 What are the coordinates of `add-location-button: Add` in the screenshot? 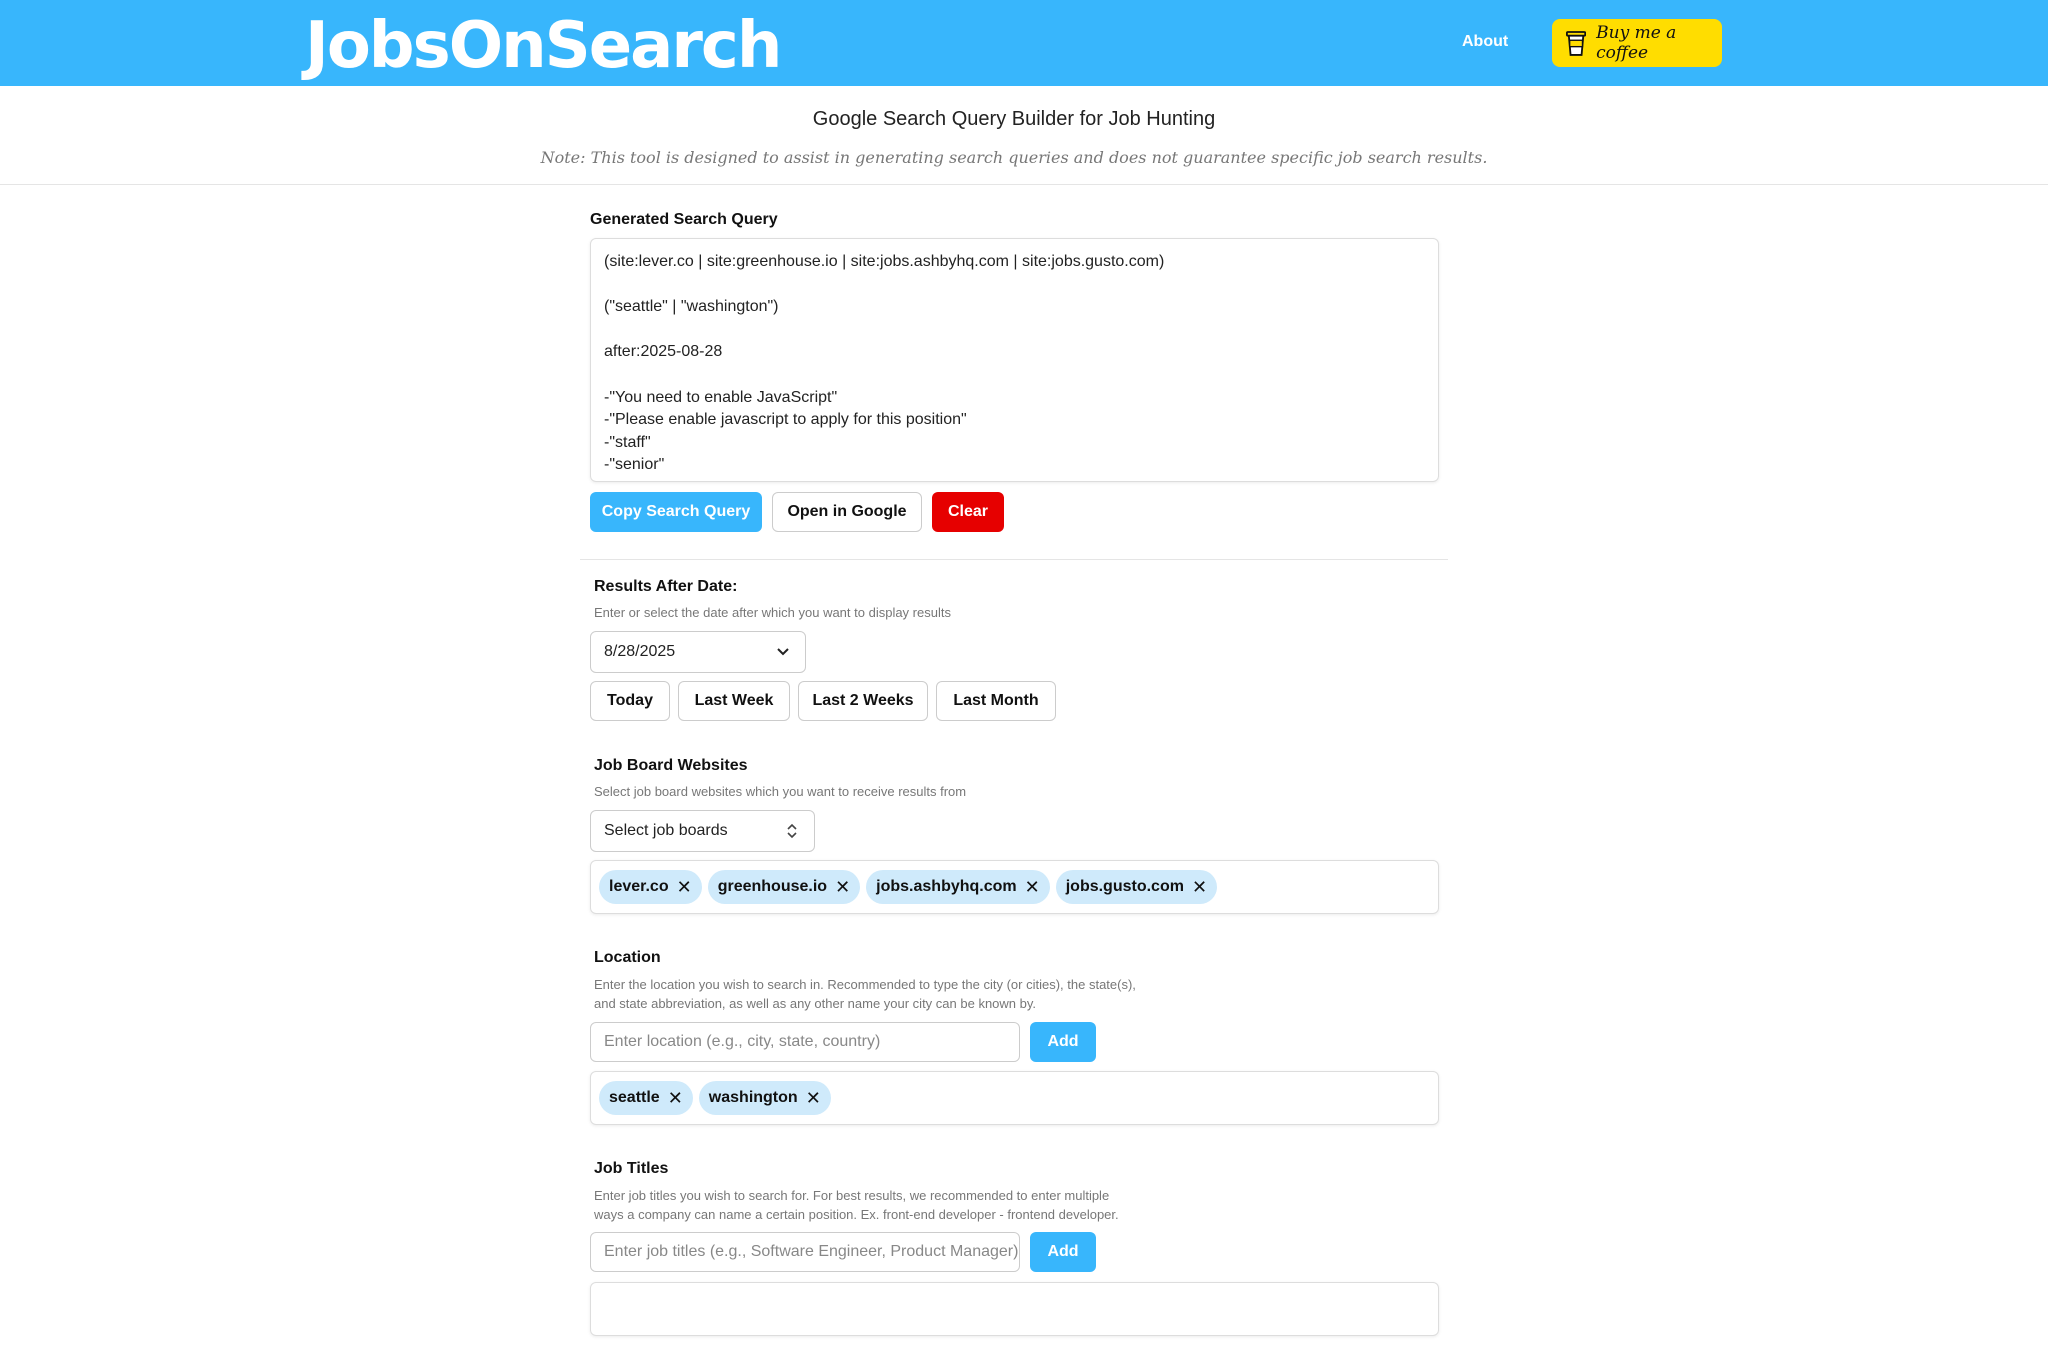 It's located at (1063, 1042).